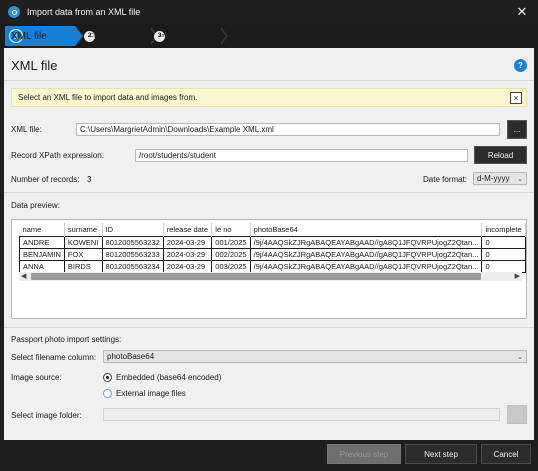  I want to click on column-header: surname, so click(83, 229).